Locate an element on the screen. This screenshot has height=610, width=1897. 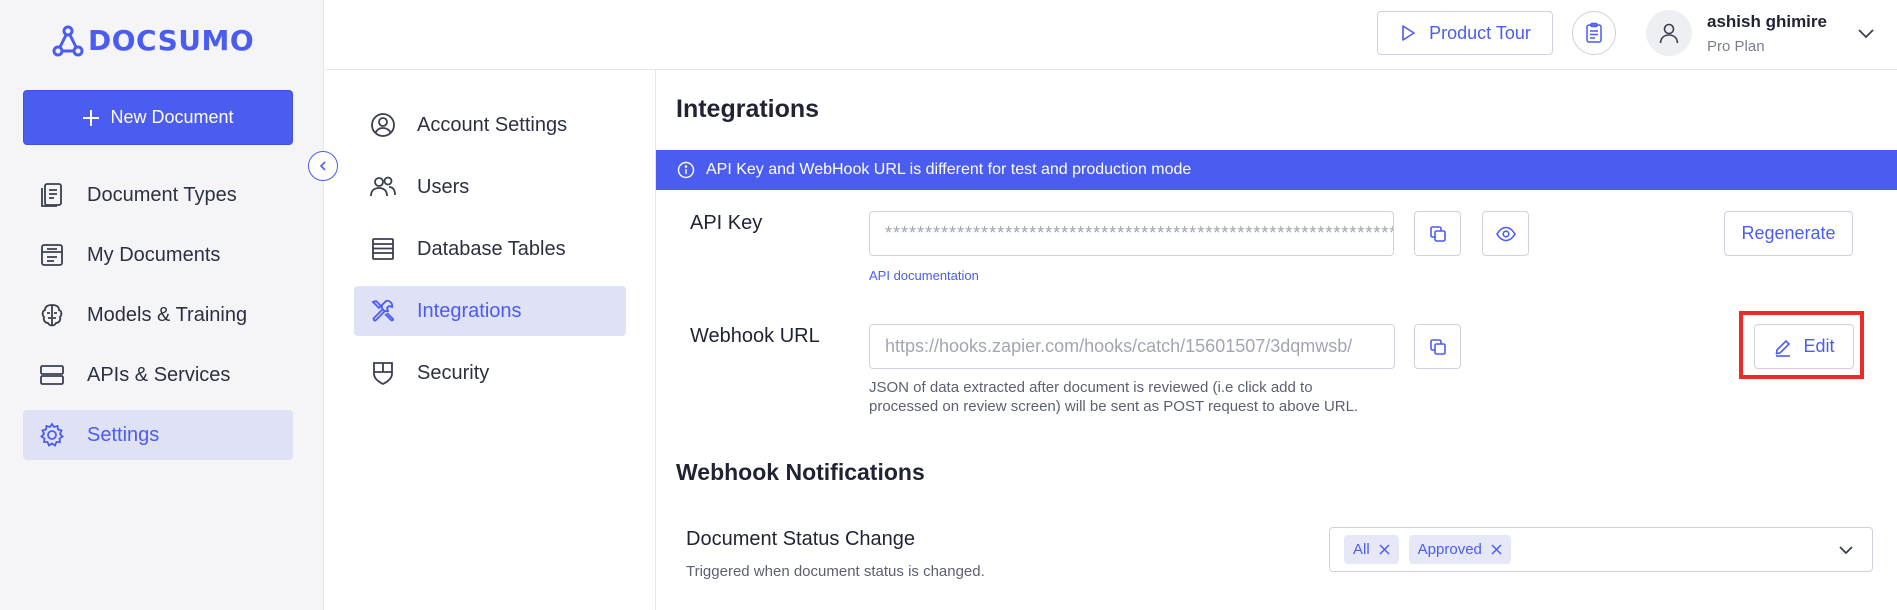
new-document-label: New Document is located at coordinates (172, 117).